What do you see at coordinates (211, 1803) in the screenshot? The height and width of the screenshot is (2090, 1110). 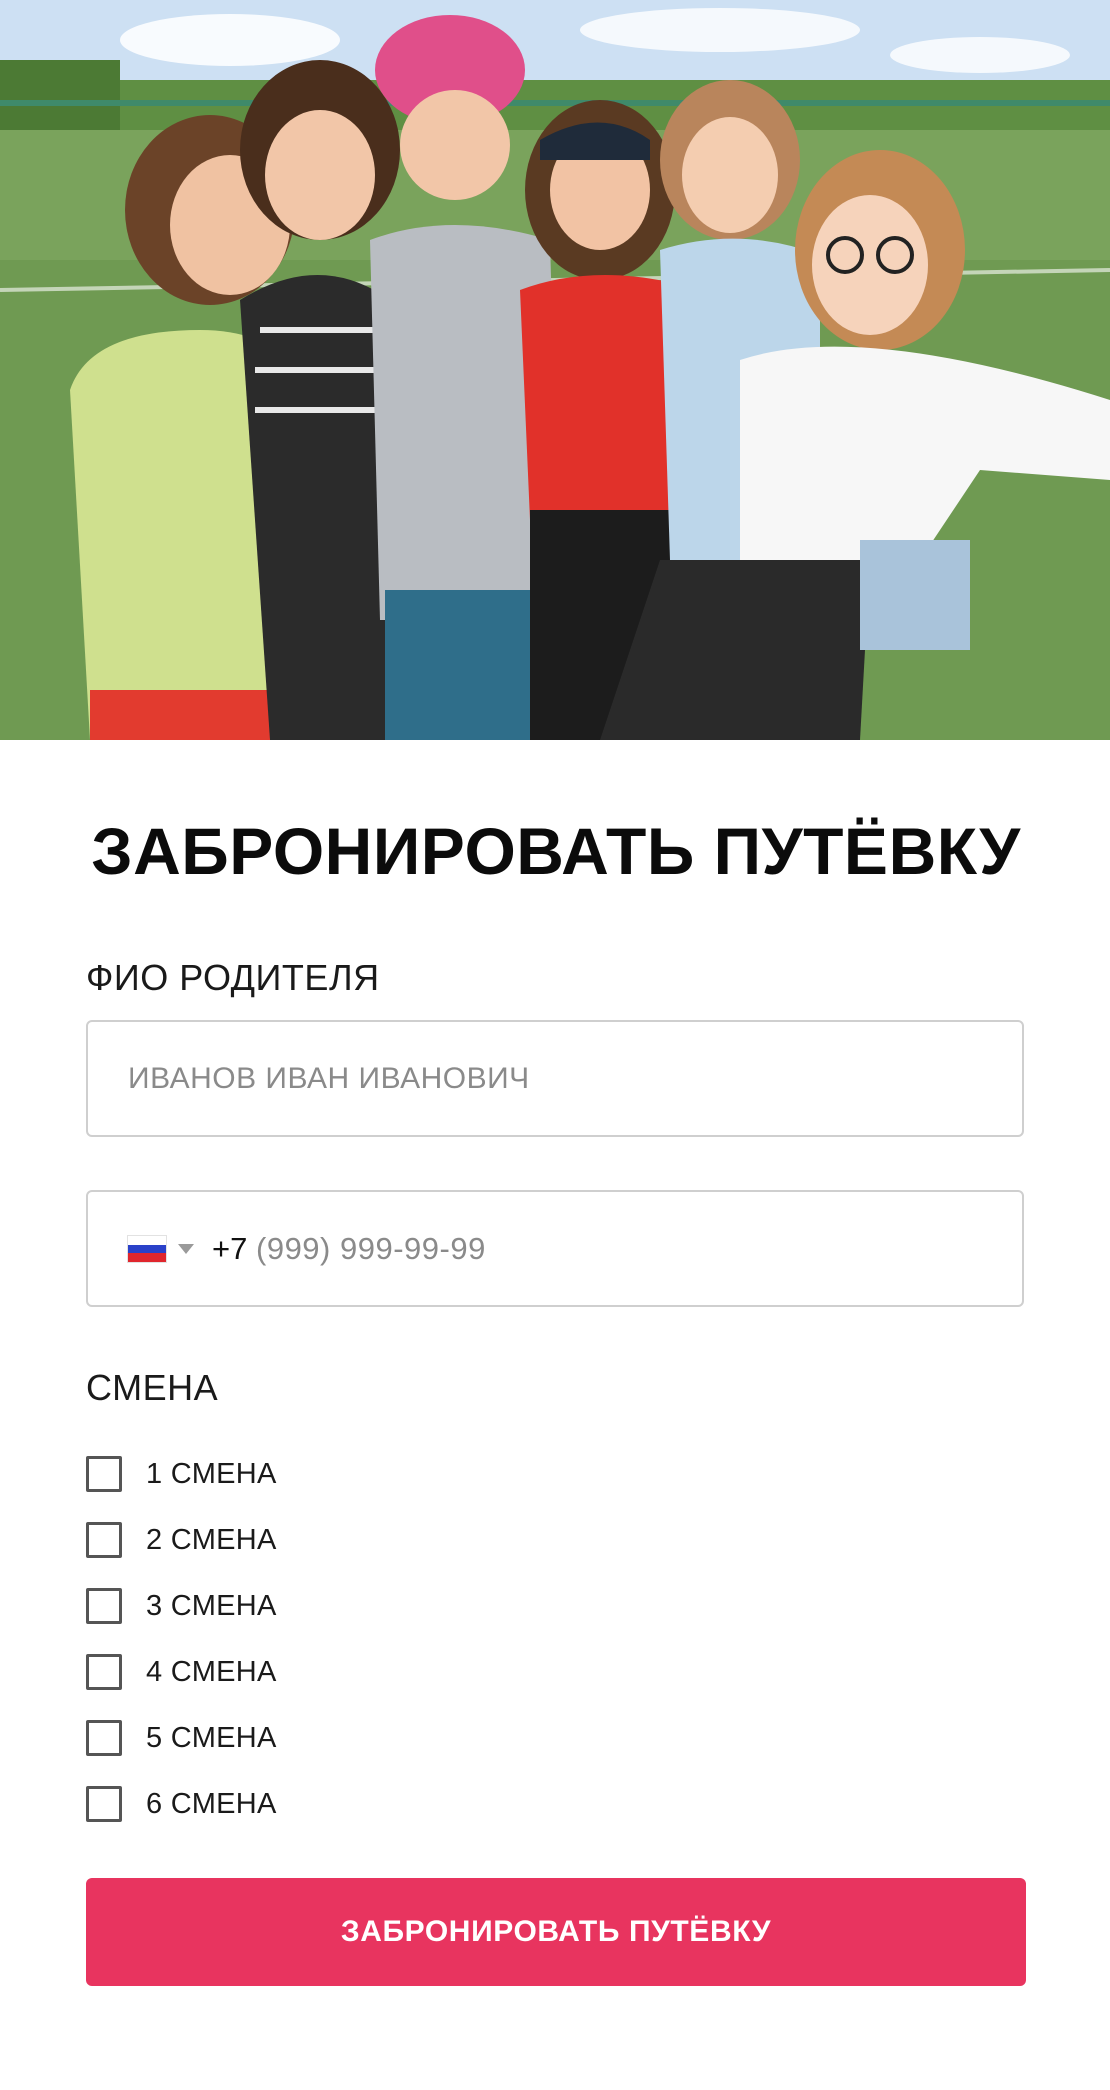 I see `shift-option-label: 6 СМЕНА` at bounding box center [211, 1803].